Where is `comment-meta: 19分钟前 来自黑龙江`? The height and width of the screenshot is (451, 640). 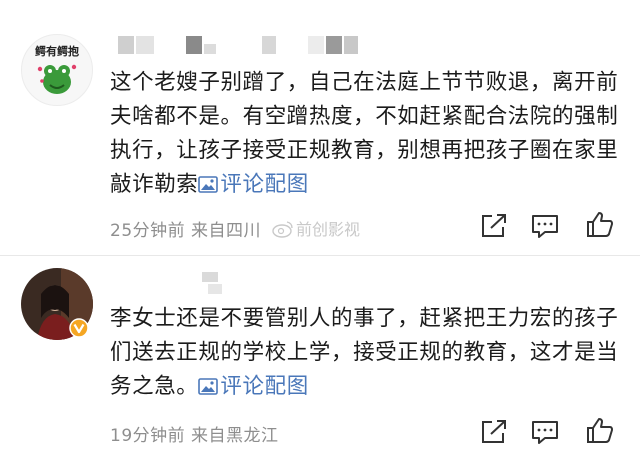 comment-meta: 19分钟前 来自黑龙江 is located at coordinates (194, 433).